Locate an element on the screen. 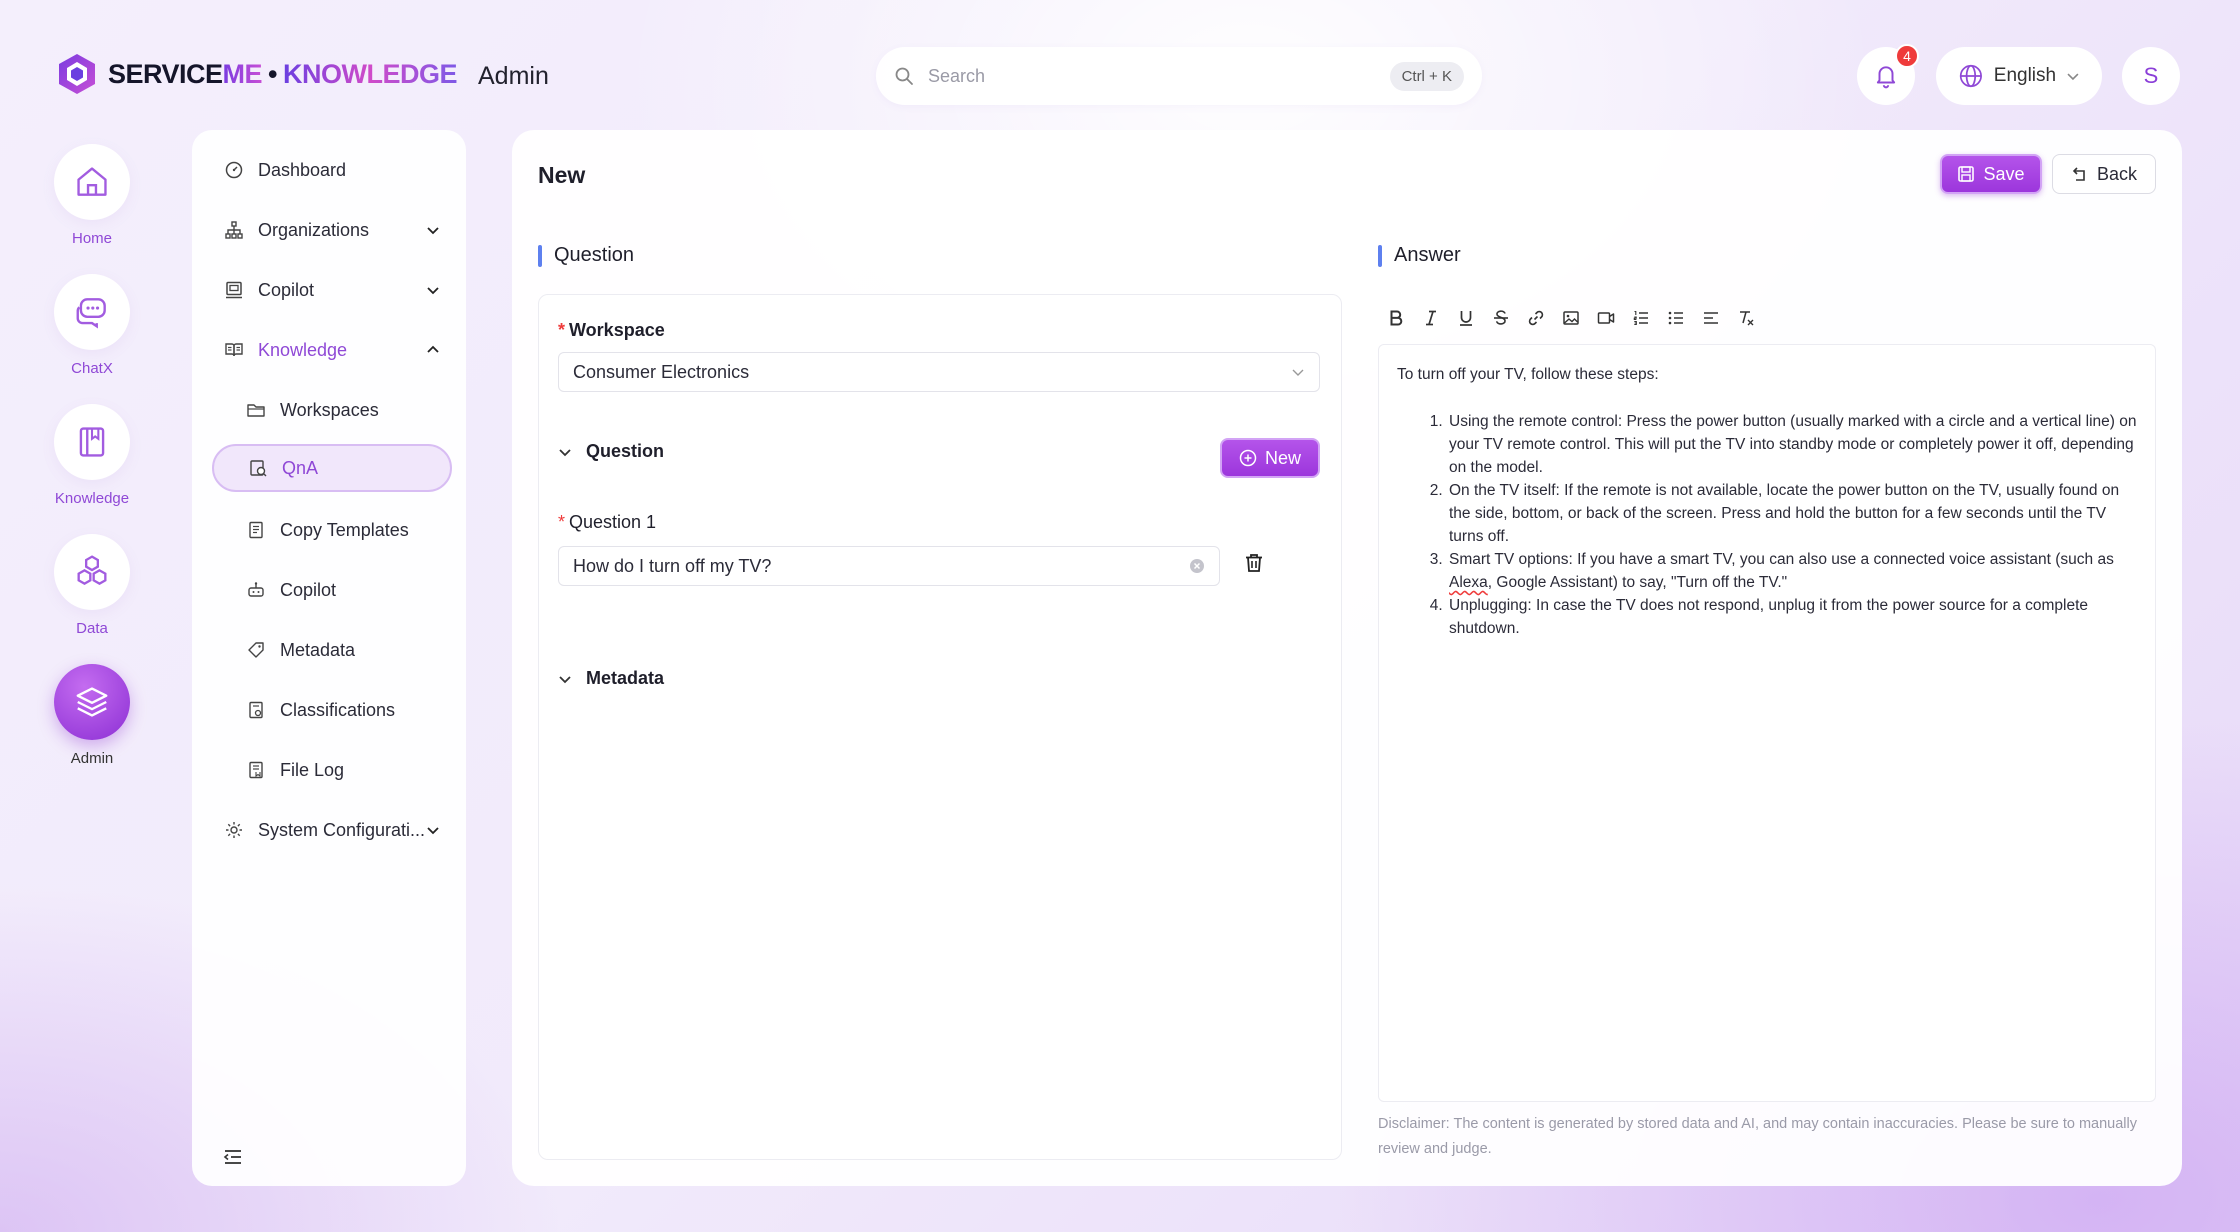 This screenshot has height=1232, width=2240. rail-knowledge: Knowledge is located at coordinates (92, 455).